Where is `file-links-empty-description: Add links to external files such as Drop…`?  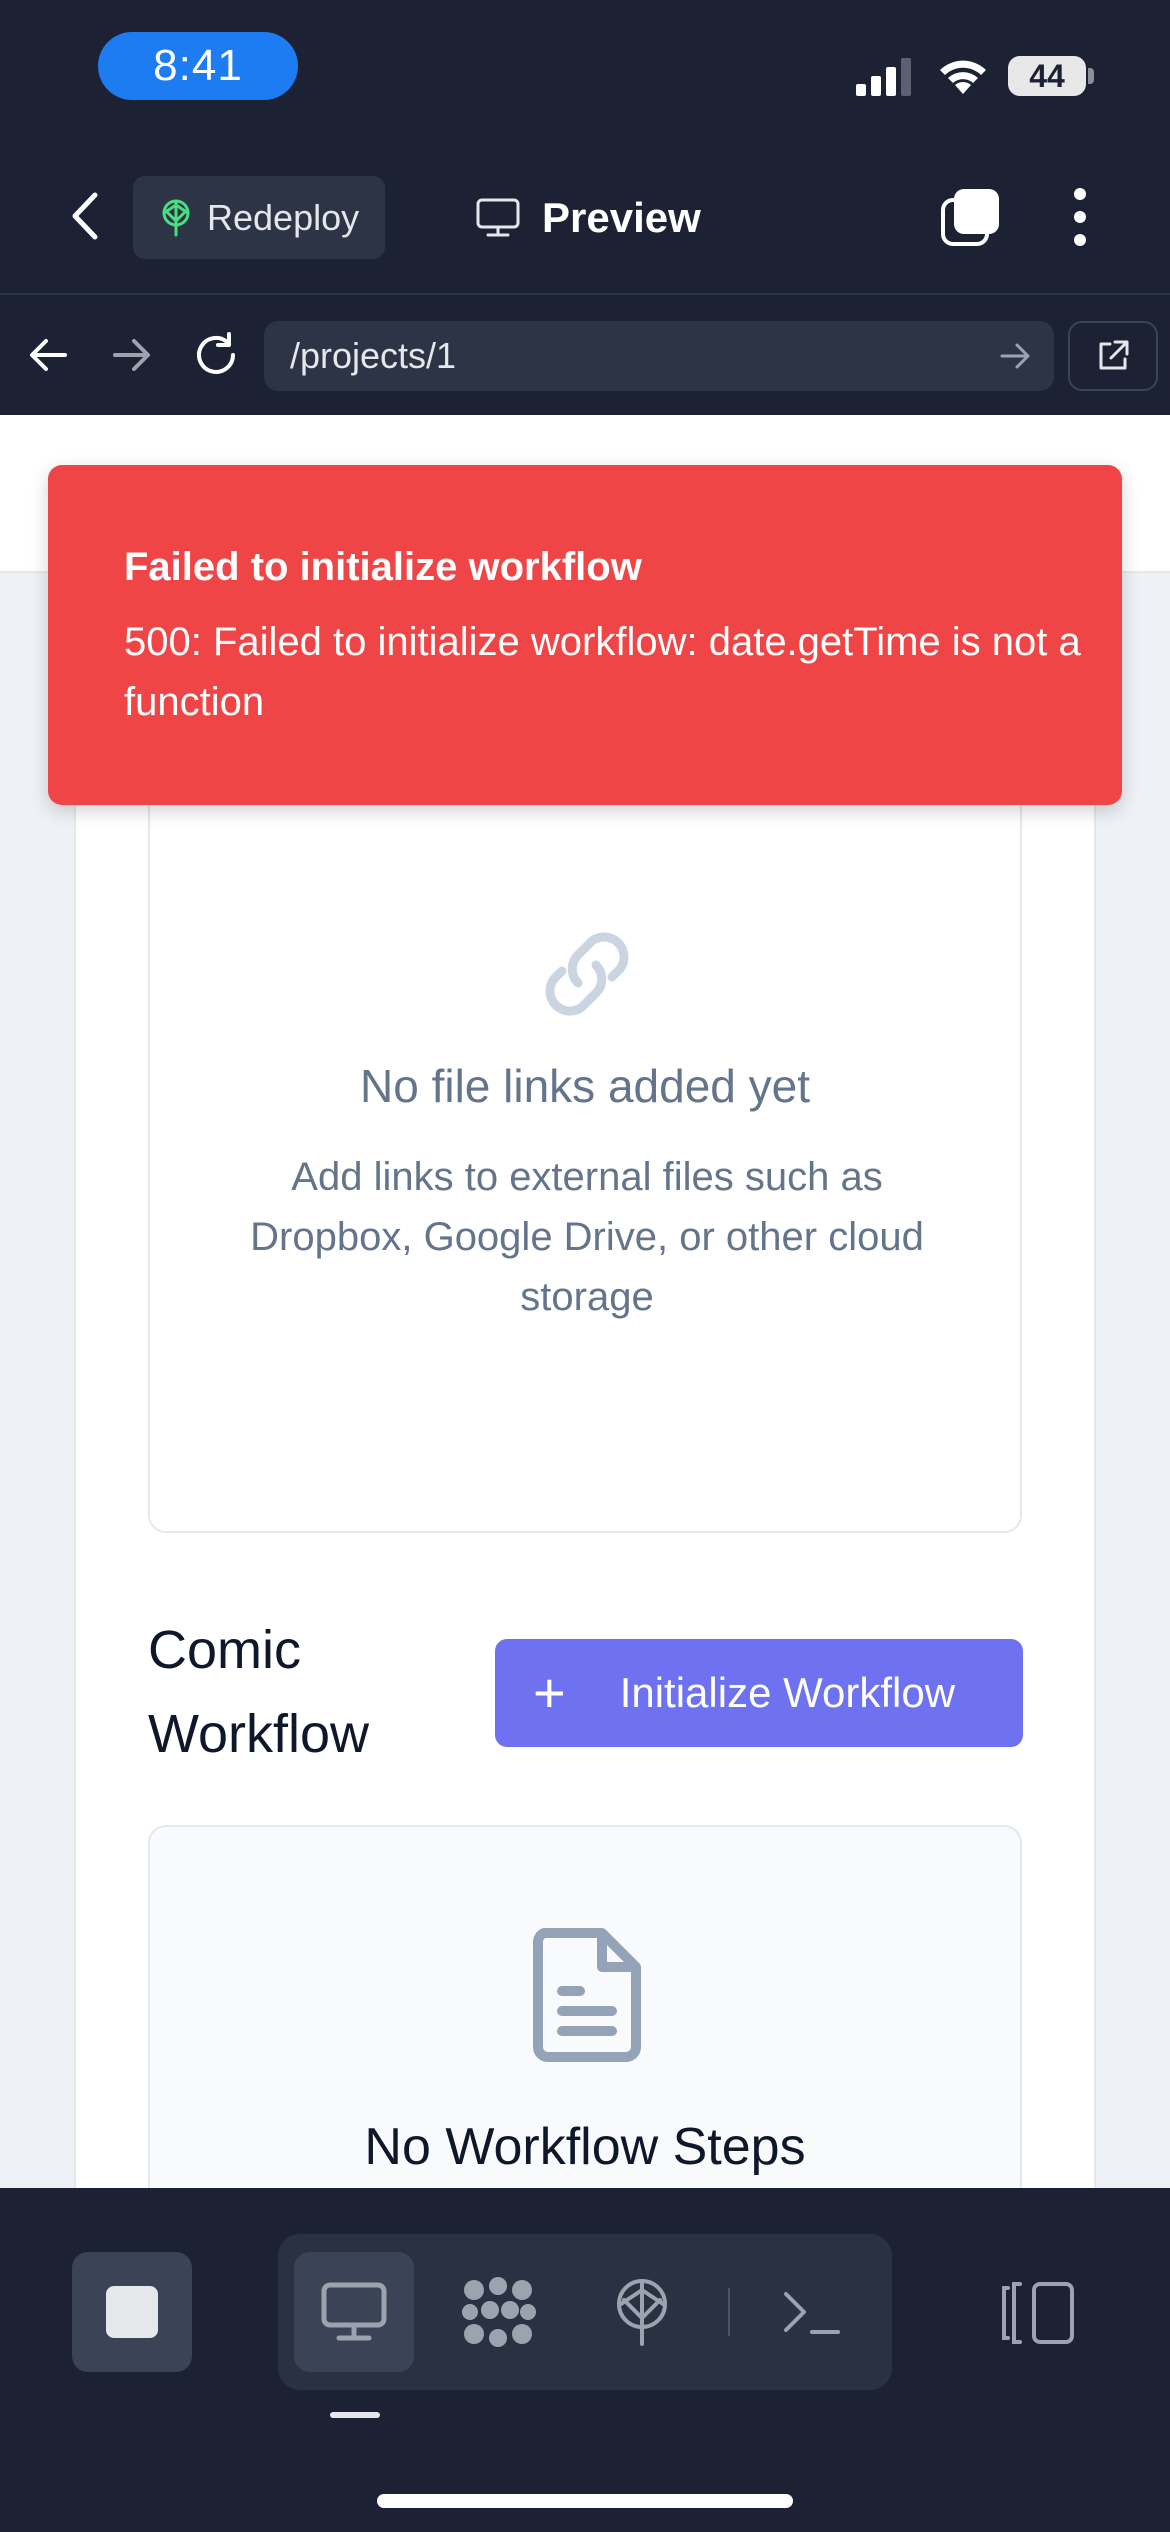 file-links-empty-description: Add links to external files such as Drop… is located at coordinates (587, 1237).